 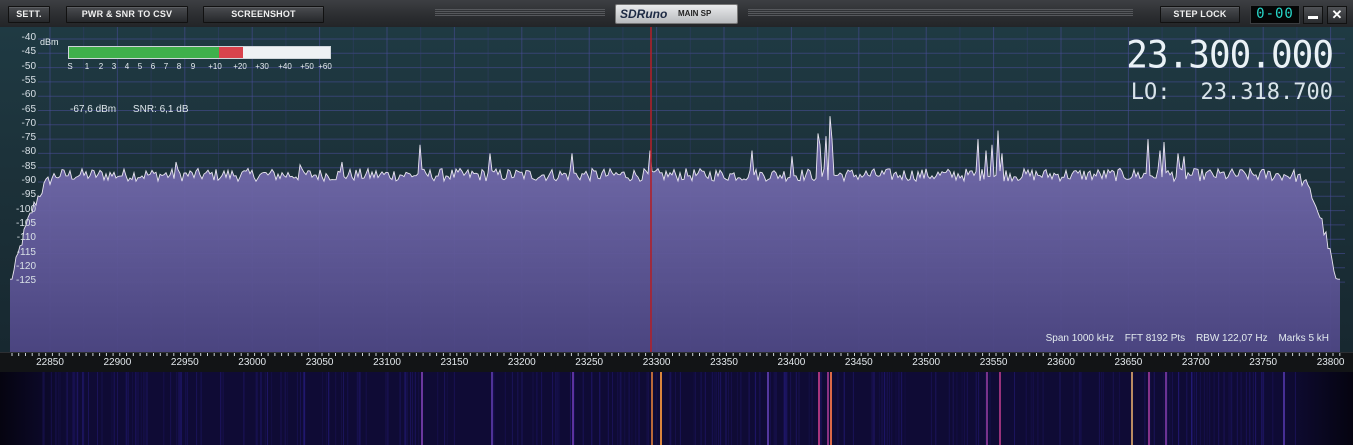 I want to click on s-meter-tick: 1, so click(x=87, y=66).